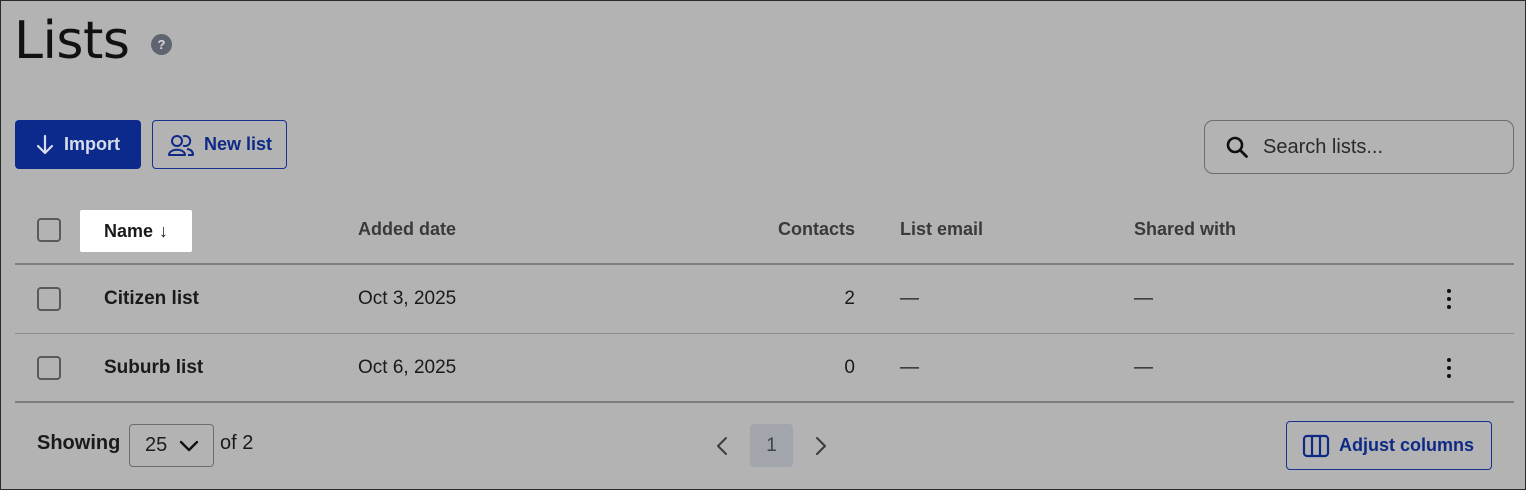 The height and width of the screenshot is (490, 1526). What do you see at coordinates (164, 230) in the screenshot?
I see `sort-desc-icon: ↓` at bounding box center [164, 230].